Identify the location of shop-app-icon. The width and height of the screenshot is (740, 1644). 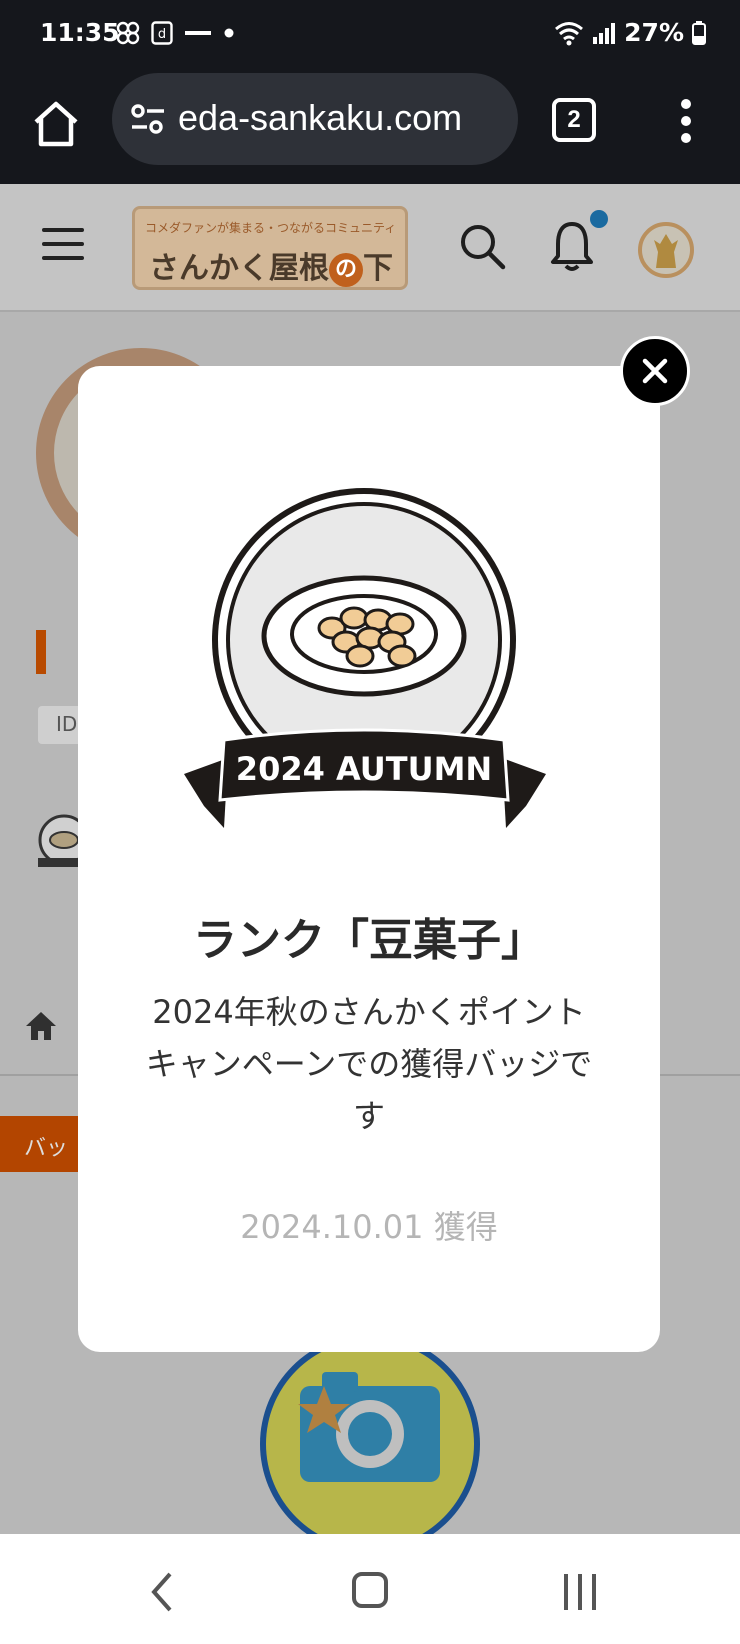
(198, 33).